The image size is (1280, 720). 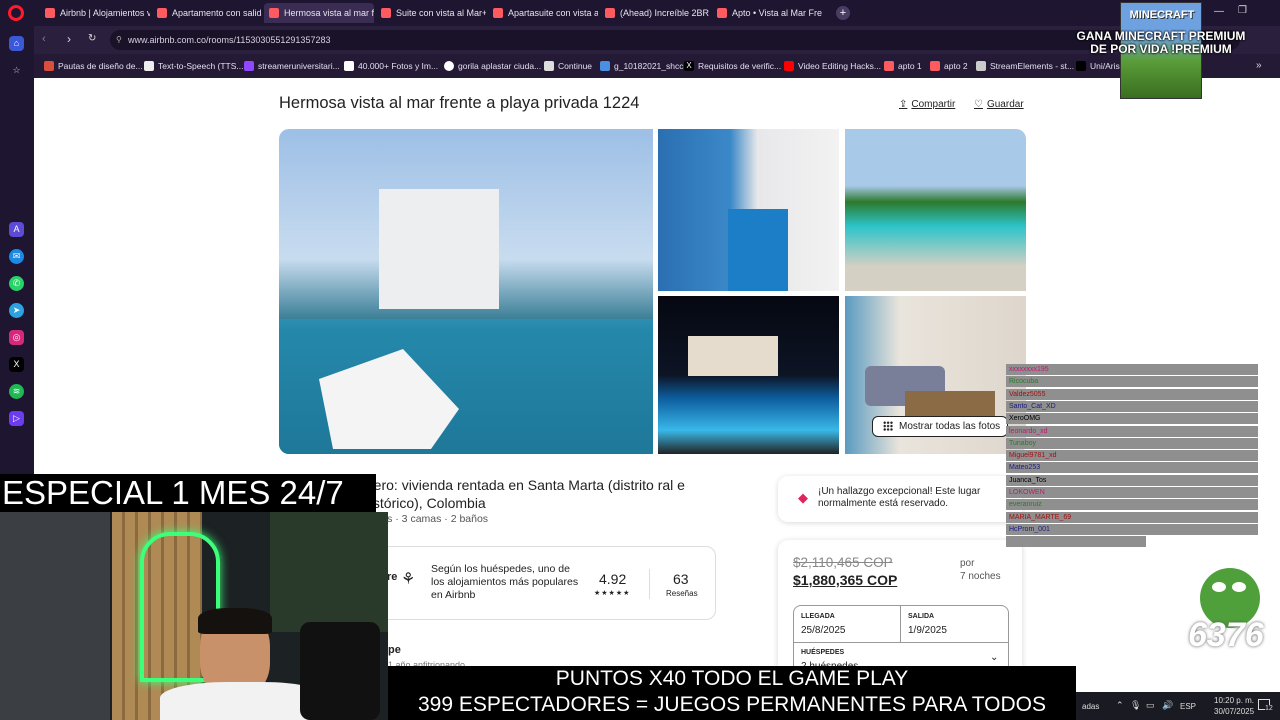 What do you see at coordinates (999, 104) in the screenshot?
I see `save-button: ♡ Guardar` at bounding box center [999, 104].